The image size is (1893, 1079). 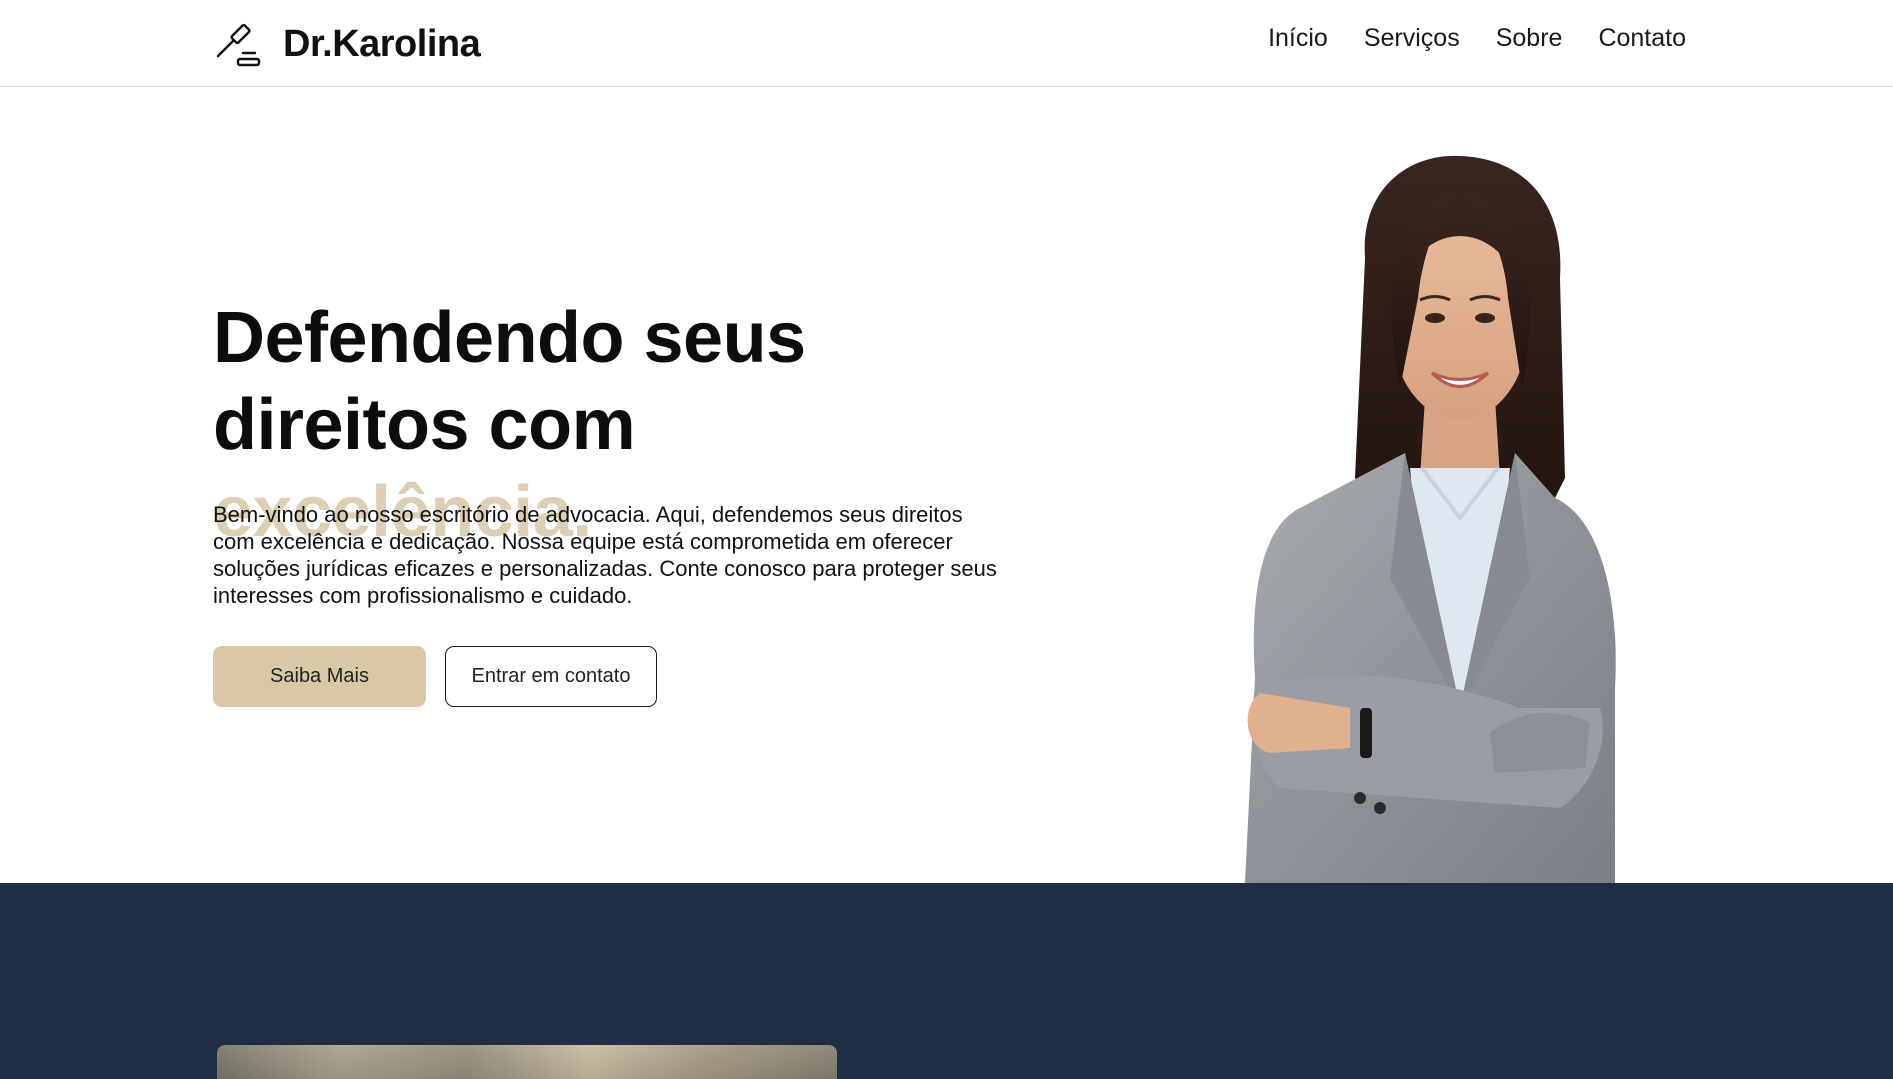 I want to click on nav-item-servicos: Serviços, so click(x=1412, y=38).